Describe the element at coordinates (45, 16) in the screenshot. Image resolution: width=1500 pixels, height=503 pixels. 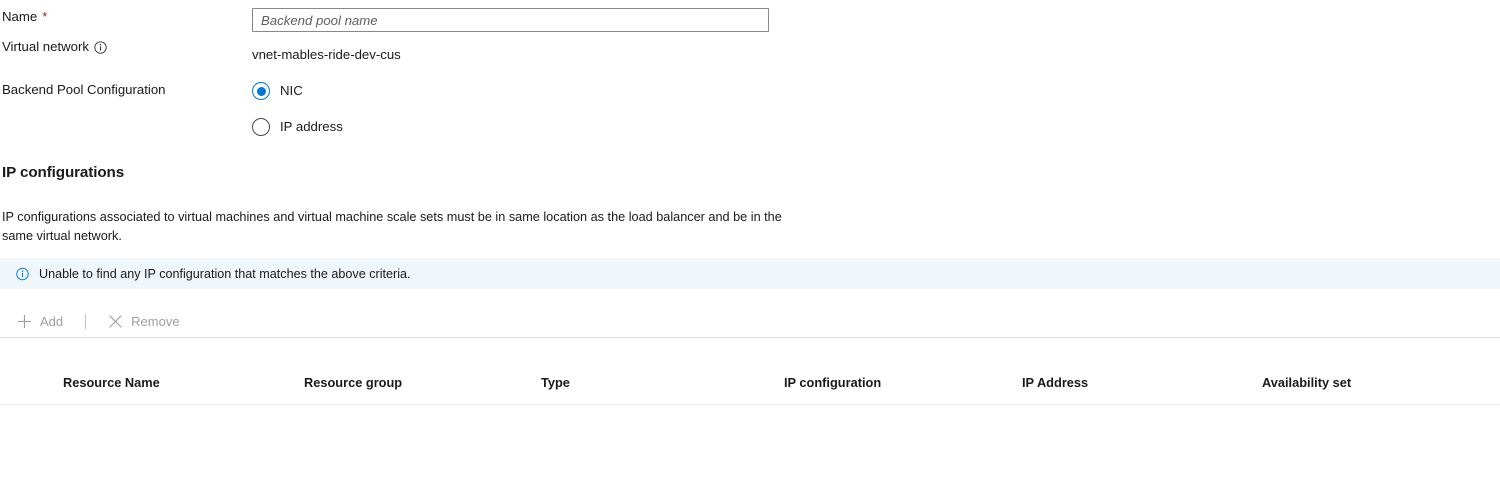
I see `required-asterisk: *` at that location.